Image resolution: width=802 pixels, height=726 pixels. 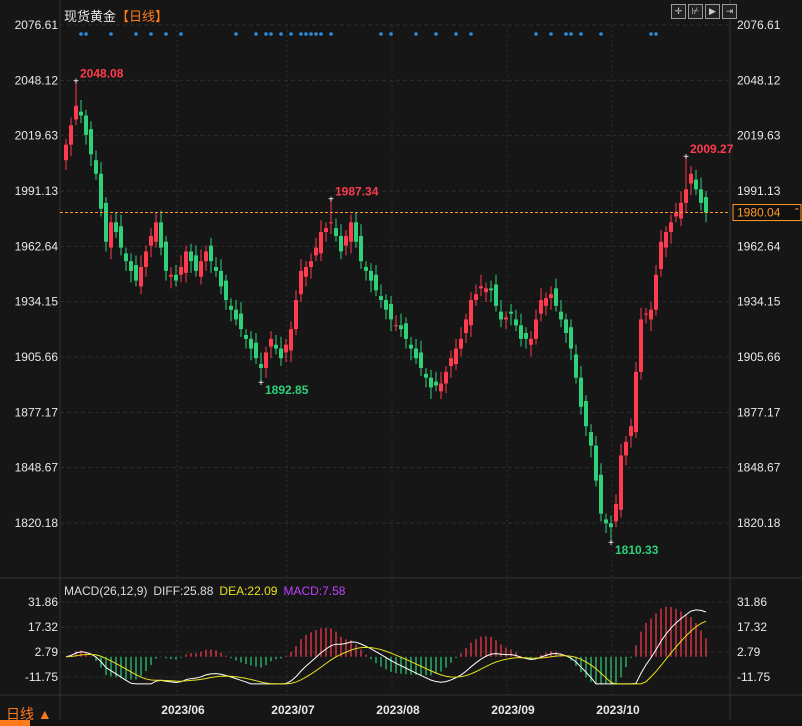 I want to click on price-axis-label-left: 1877.17, so click(x=37, y=412).